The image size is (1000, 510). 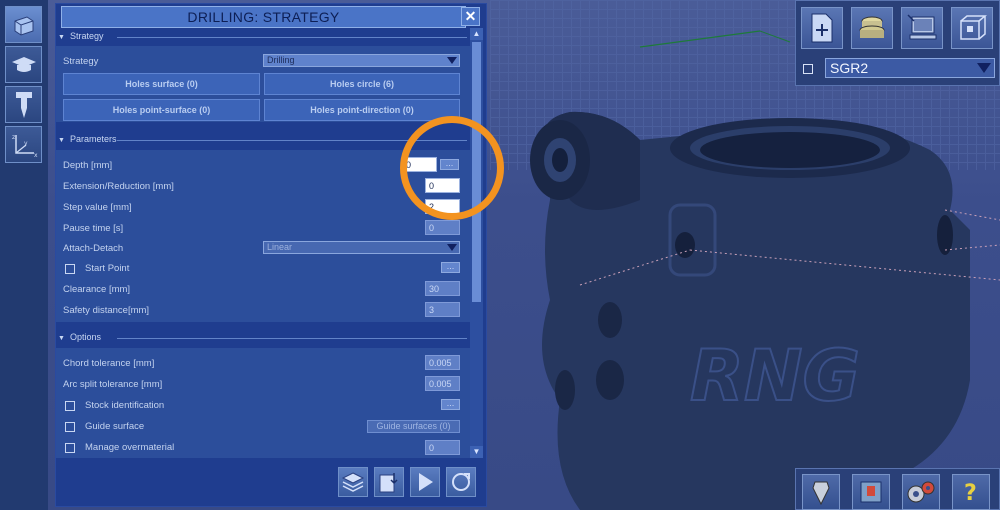 What do you see at coordinates (125, 405) in the screenshot?
I see `stock-identification-label: Stock identification` at bounding box center [125, 405].